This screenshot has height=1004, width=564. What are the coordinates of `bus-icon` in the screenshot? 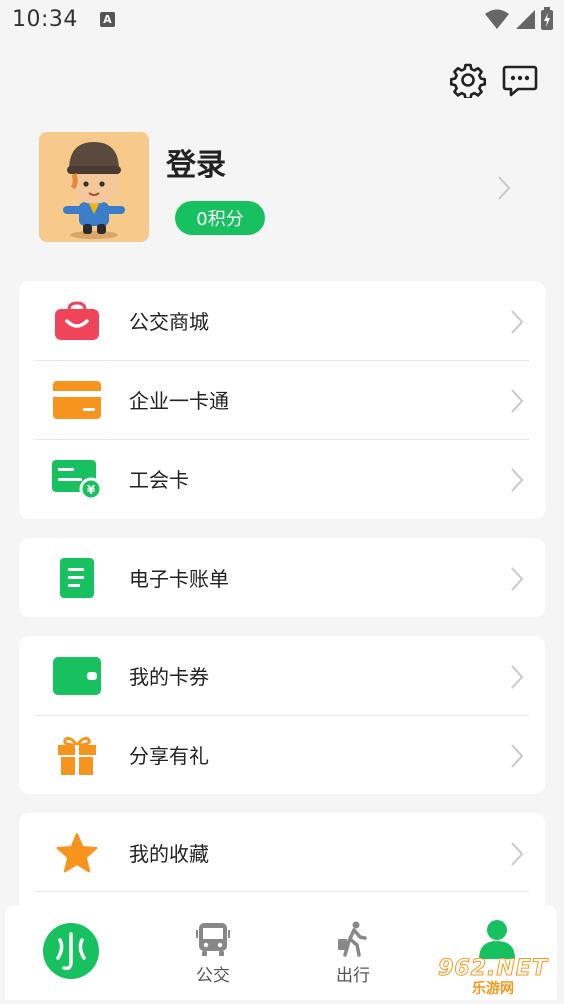 It's located at (213, 939).